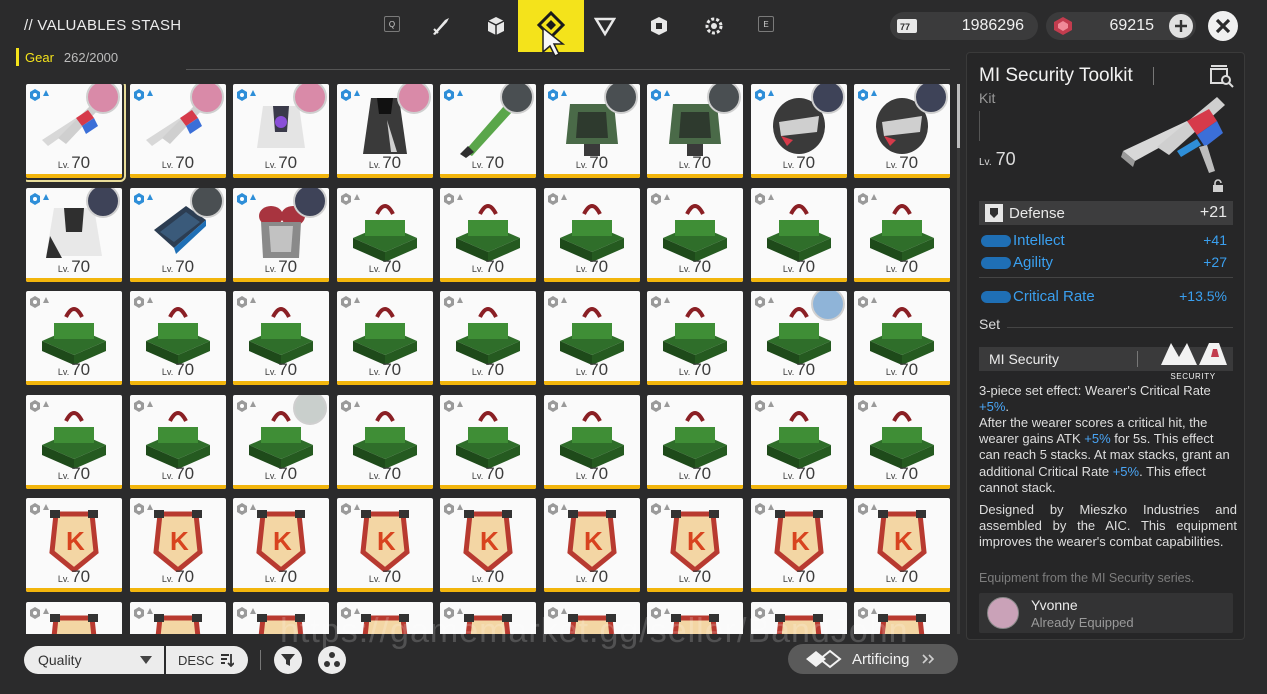 Image resolution: width=1267 pixels, height=694 pixels. I want to click on artificing-label: Artificing, so click(881, 659).